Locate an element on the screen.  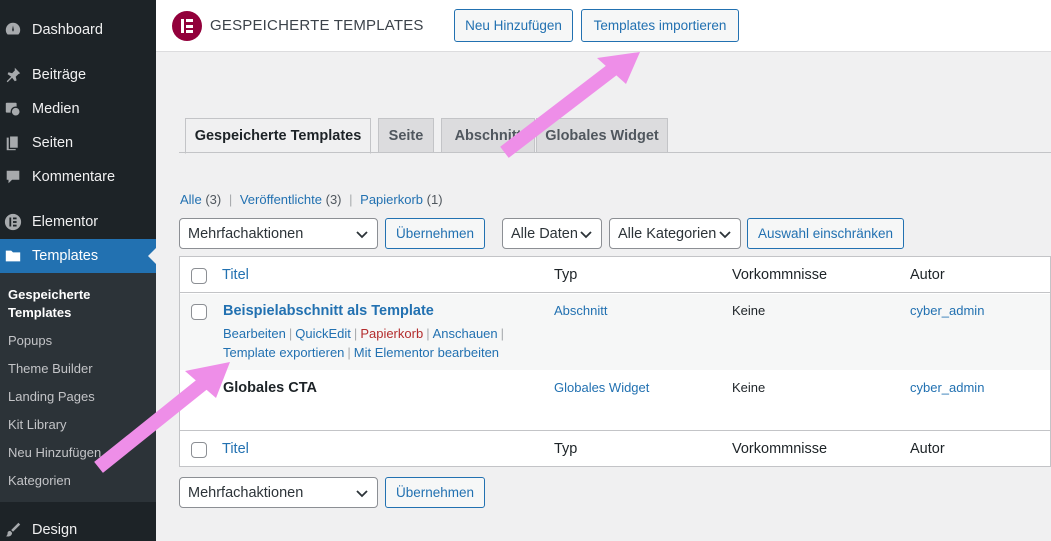
table-footer: Titel Typ Vorkommnisse Autor is located at coordinates (615, 448).